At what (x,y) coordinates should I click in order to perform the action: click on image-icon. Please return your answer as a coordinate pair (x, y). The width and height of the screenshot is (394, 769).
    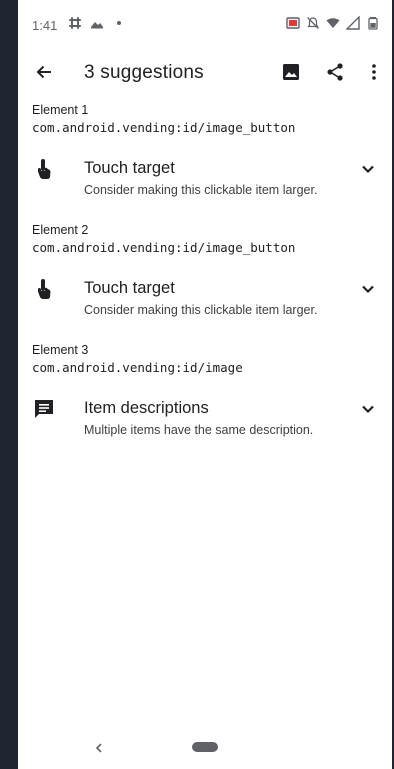
    Looking at the image, I should click on (291, 72).